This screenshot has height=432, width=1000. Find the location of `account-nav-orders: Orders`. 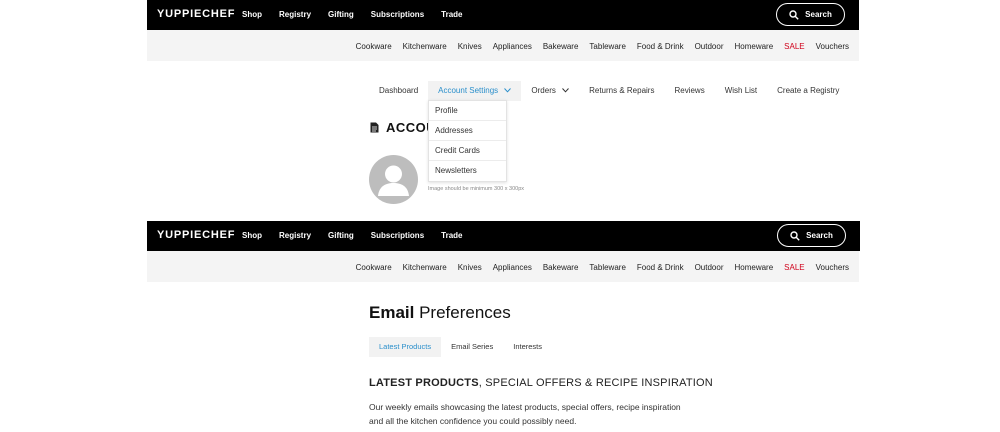

account-nav-orders: Orders is located at coordinates (550, 91).